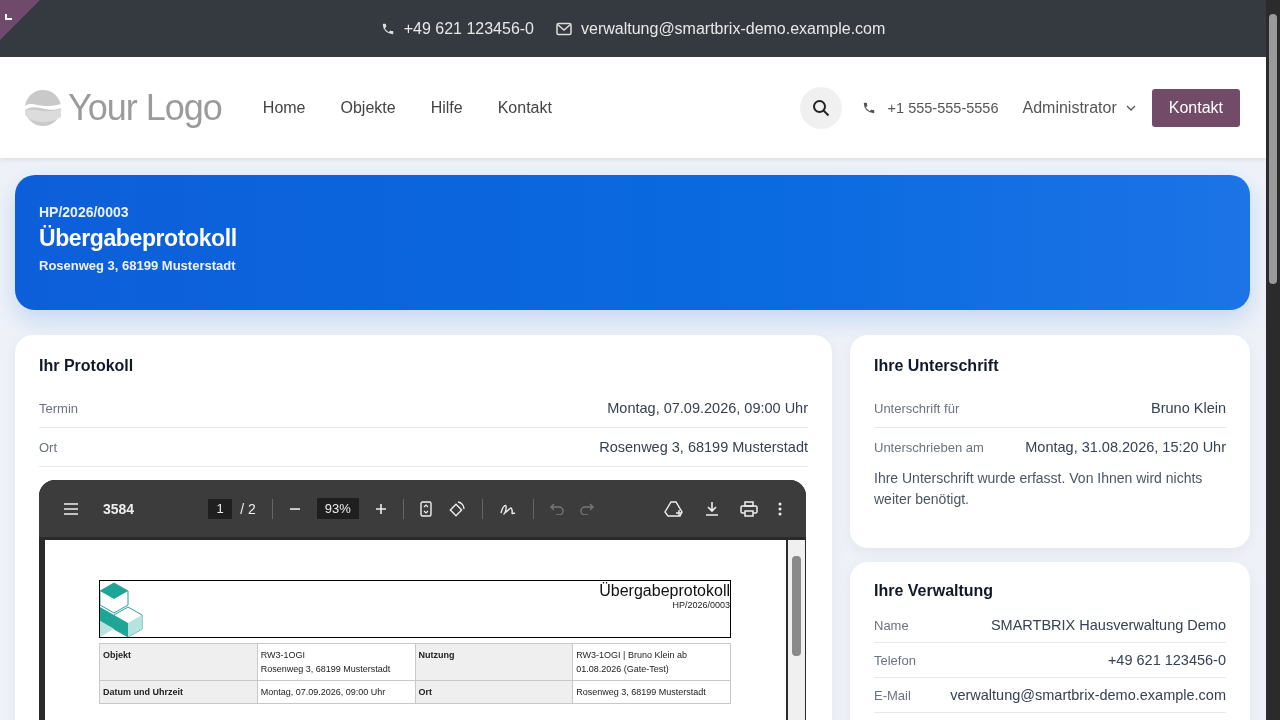 The image size is (1280, 720). I want to click on plus-icon, so click(380, 508).